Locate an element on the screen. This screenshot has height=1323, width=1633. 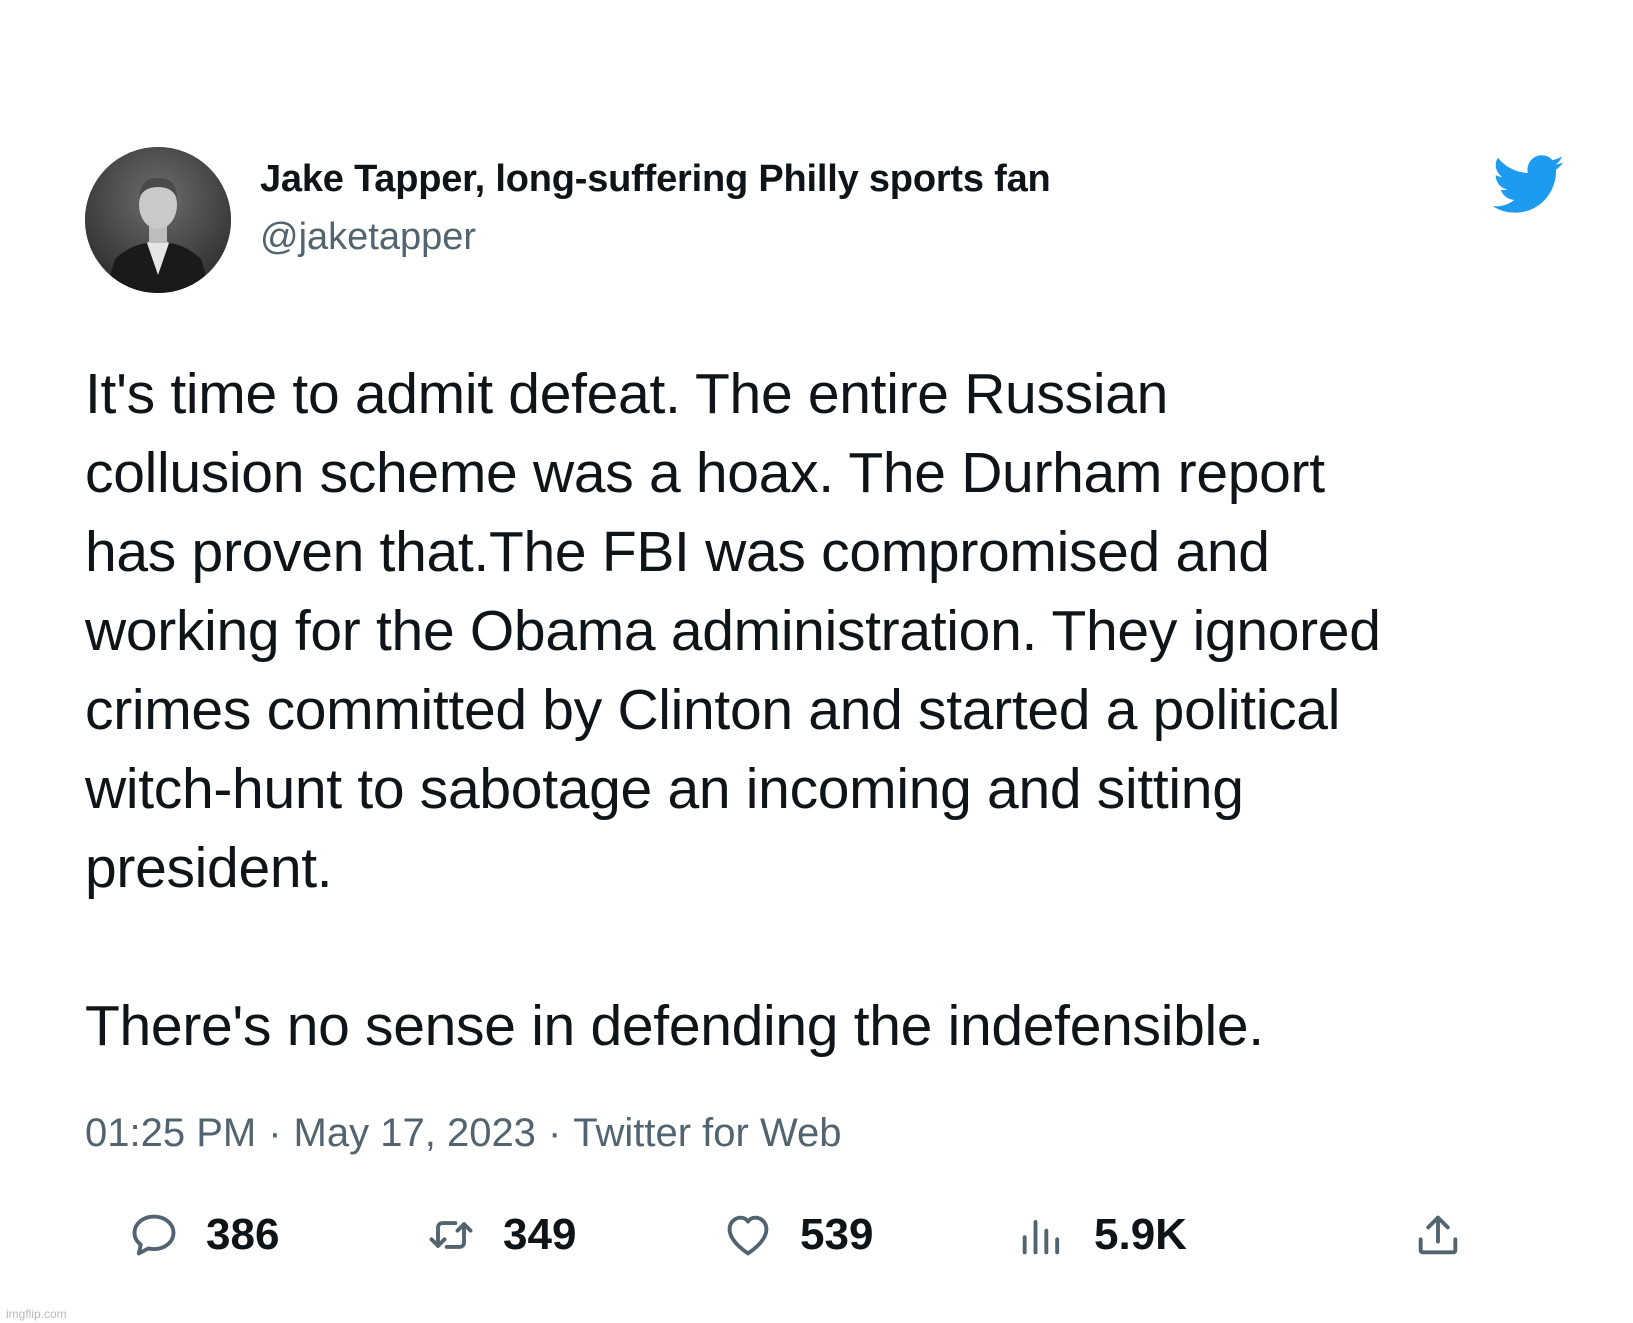
like-count: 539 is located at coordinates (837, 1234).